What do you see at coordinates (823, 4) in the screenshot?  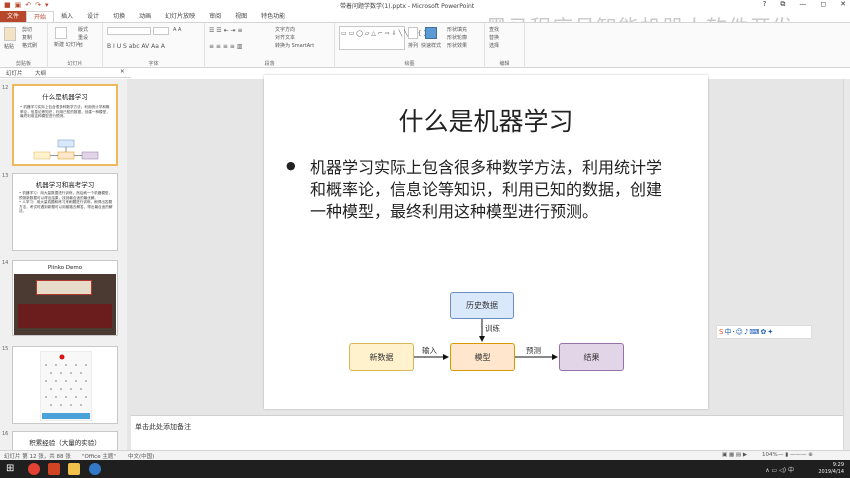 I see `maximize-icon: ◻` at bounding box center [823, 4].